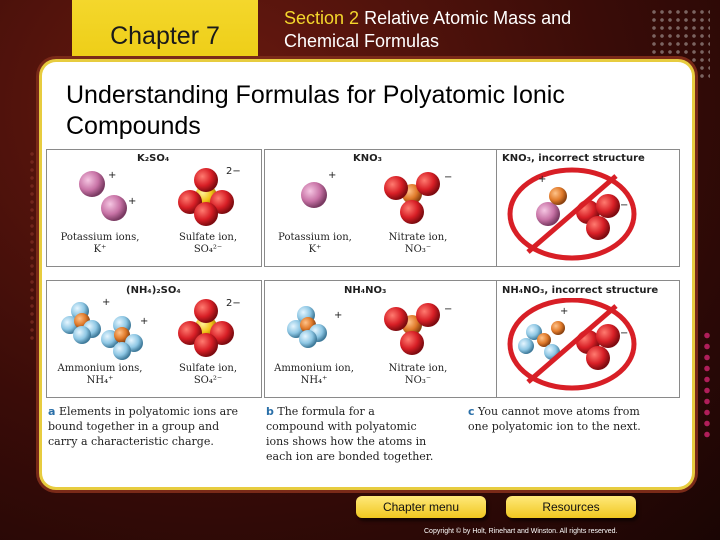 The image size is (720, 540). Describe the element at coordinates (412, 198) in the screenshot. I see `nitrate-ion-top` at that location.